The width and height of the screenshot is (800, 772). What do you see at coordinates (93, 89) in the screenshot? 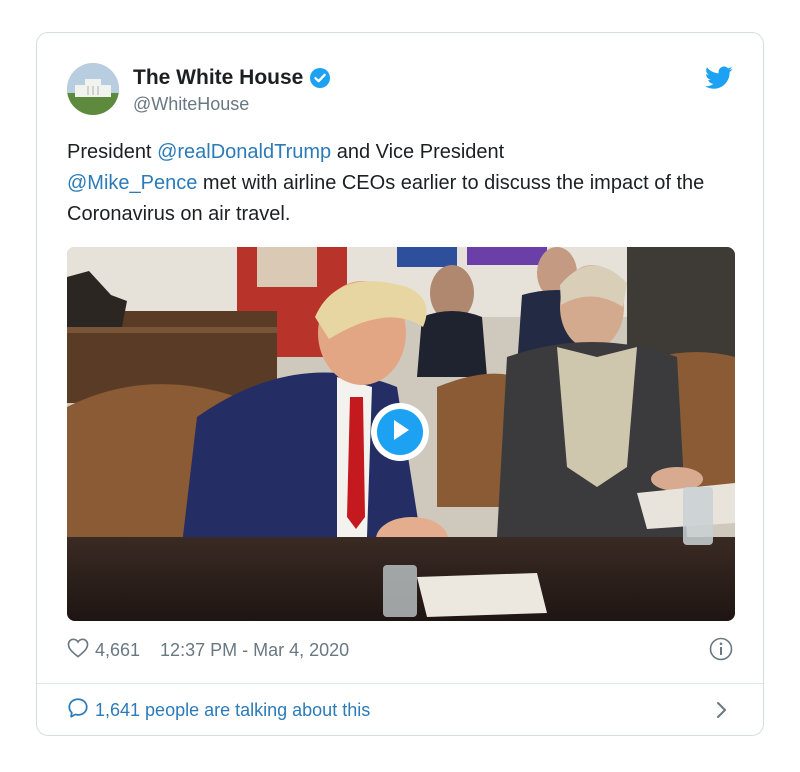
I see `avatar` at bounding box center [93, 89].